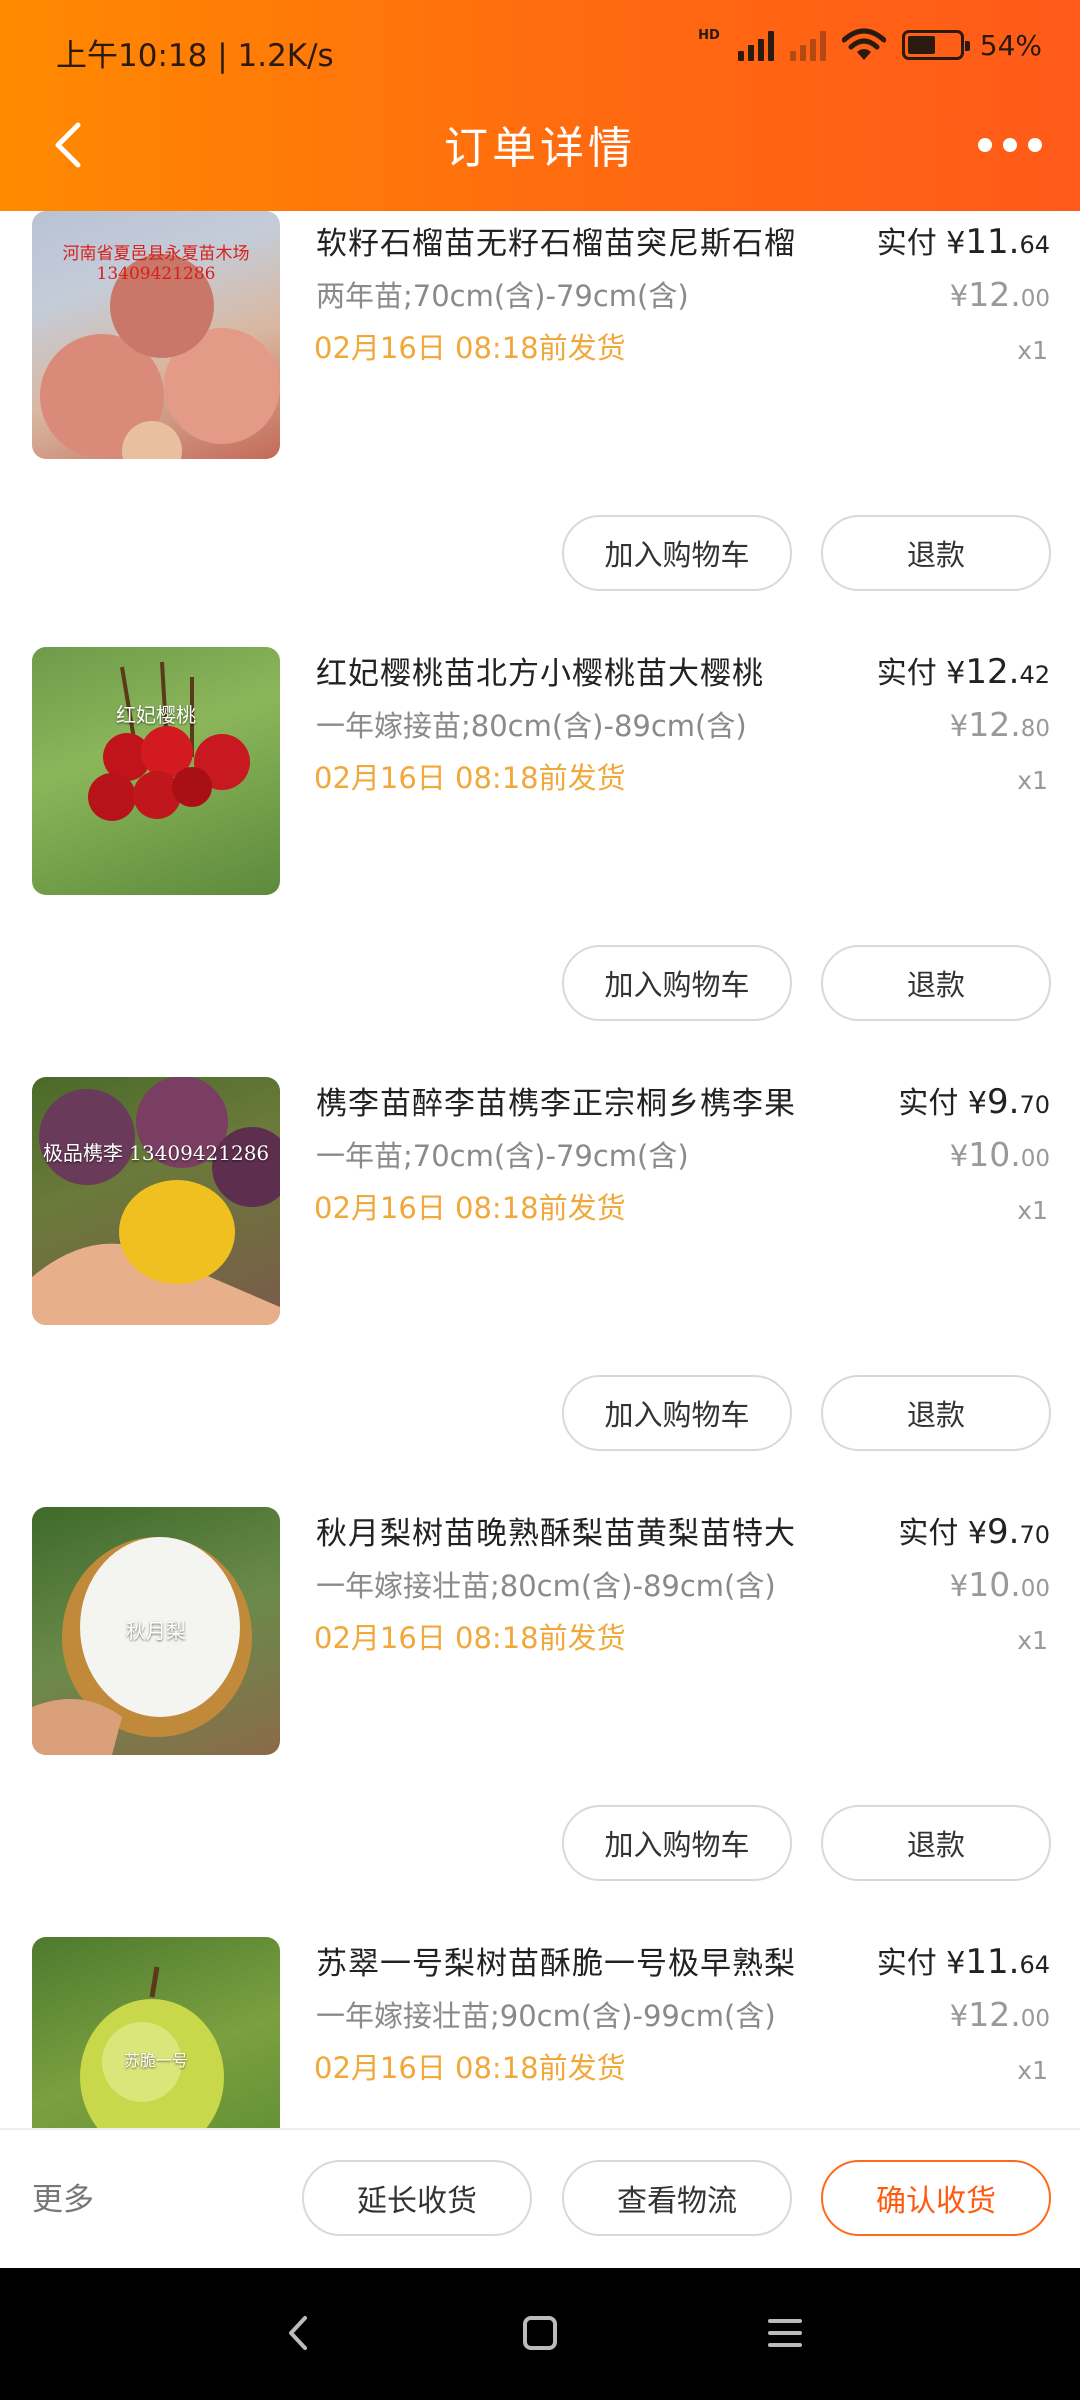 This screenshot has height=2400, width=1080. What do you see at coordinates (63, 2196) in the screenshot?
I see `more-link: 更多` at bounding box center [63, 2196].